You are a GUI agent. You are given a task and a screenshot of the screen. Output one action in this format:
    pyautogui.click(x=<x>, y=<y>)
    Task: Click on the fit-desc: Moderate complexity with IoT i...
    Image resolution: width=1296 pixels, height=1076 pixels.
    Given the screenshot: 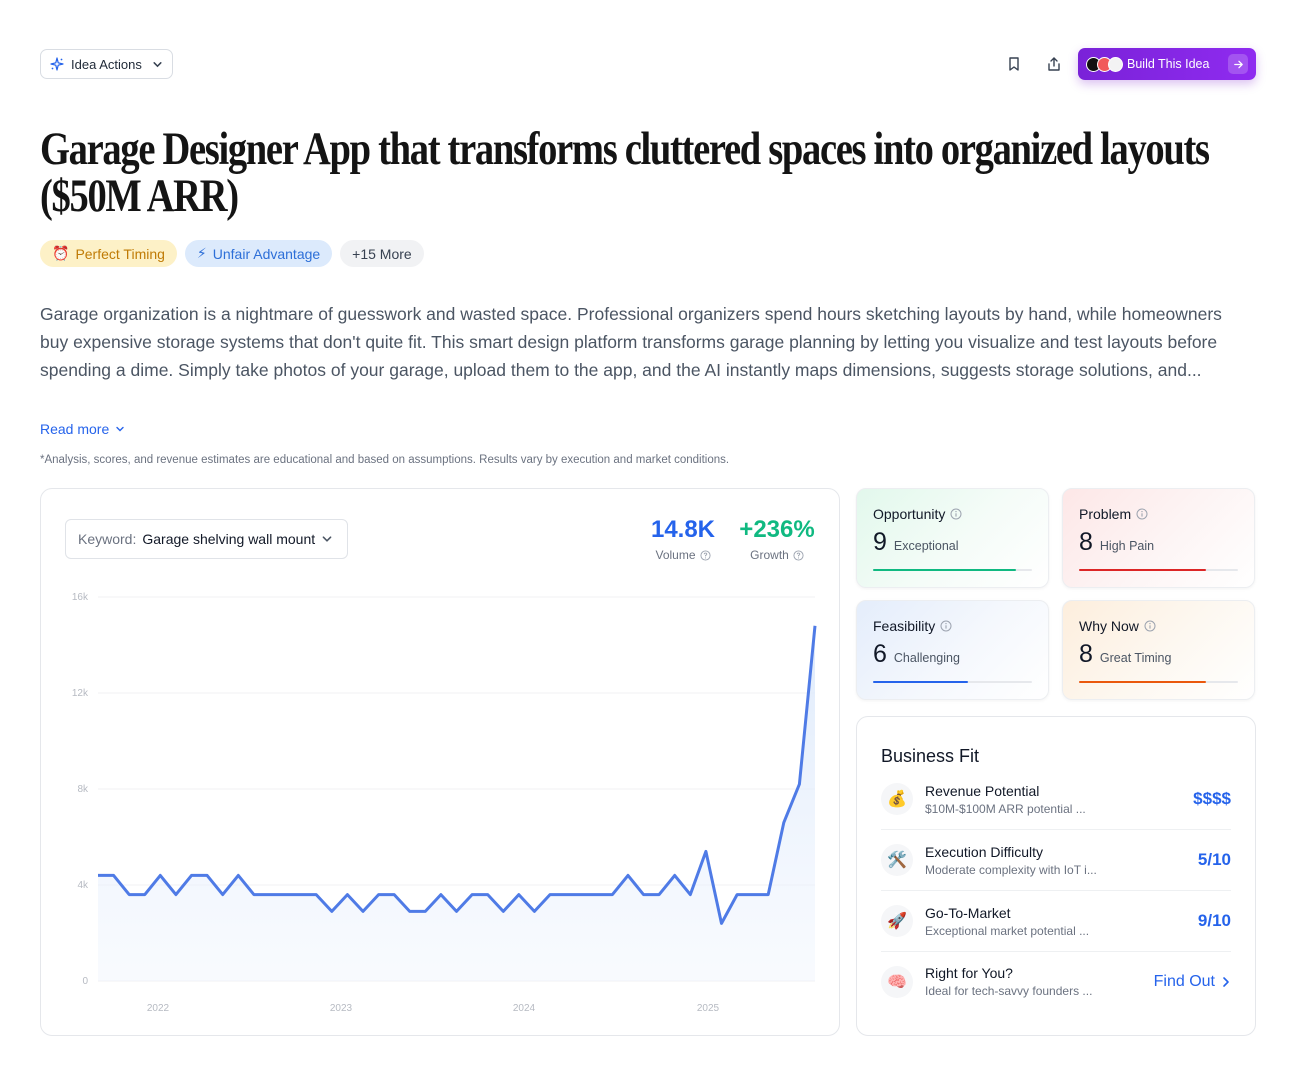 What is the action you would take?
    pyautogui.click(x=1011, y=869)
    